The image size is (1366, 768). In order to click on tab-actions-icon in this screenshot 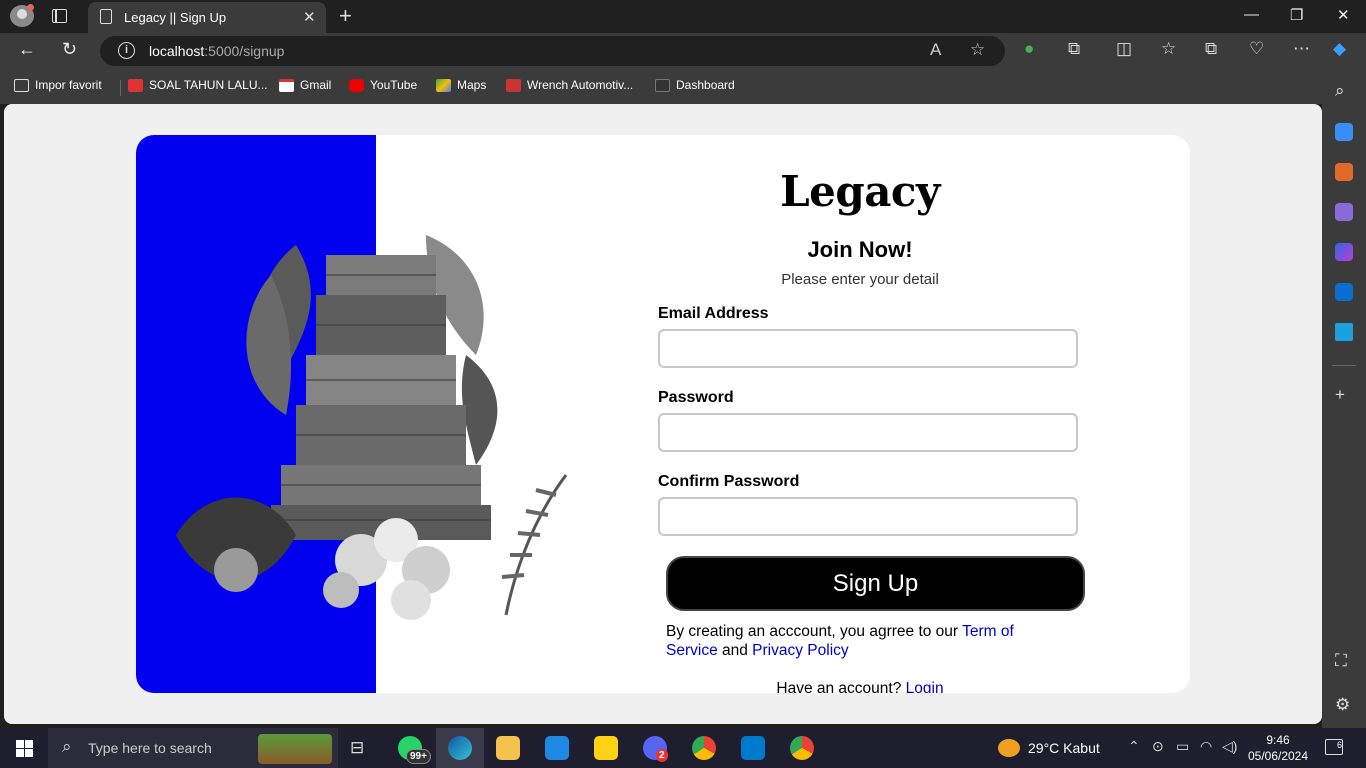, I will do `click(59, 16)`.